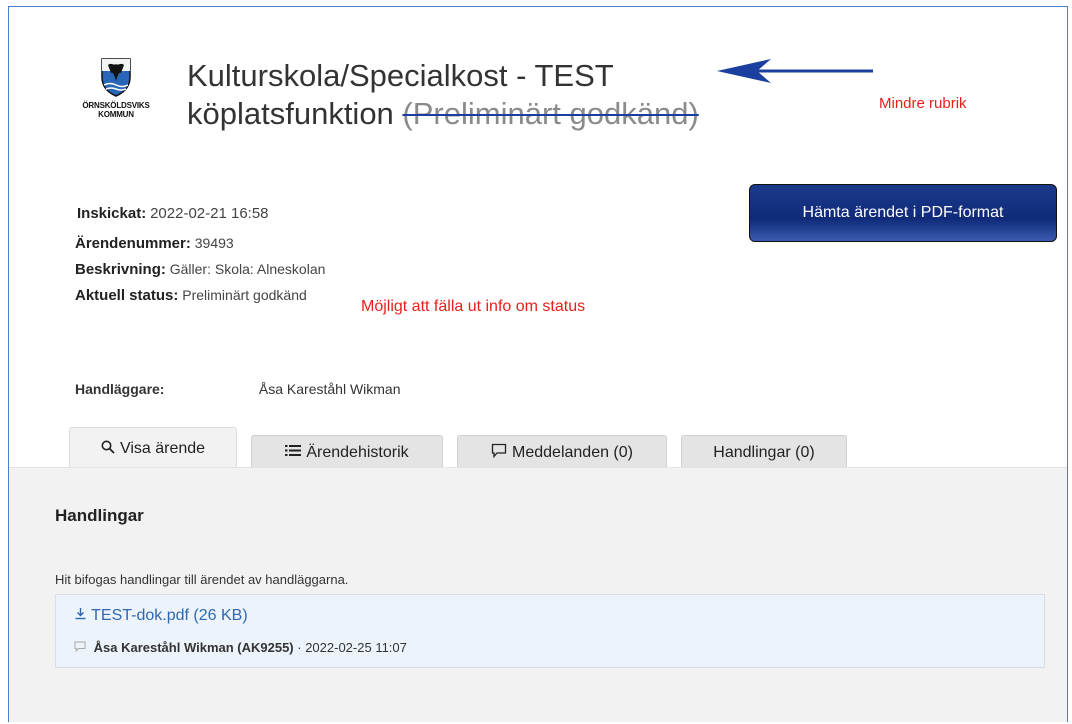  Describe the element at coordinates (108, 449) in the screenshot. I see `search-icon` at that location.